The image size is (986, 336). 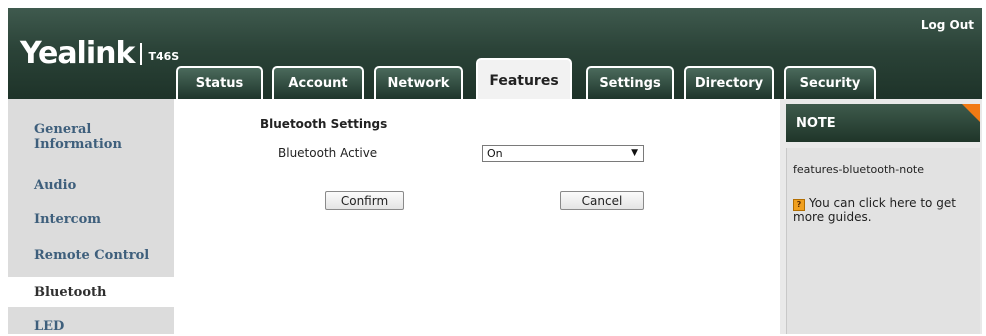 I want to click on guide-link: ? You can click here to get more guides., so click(x=883, y=210).